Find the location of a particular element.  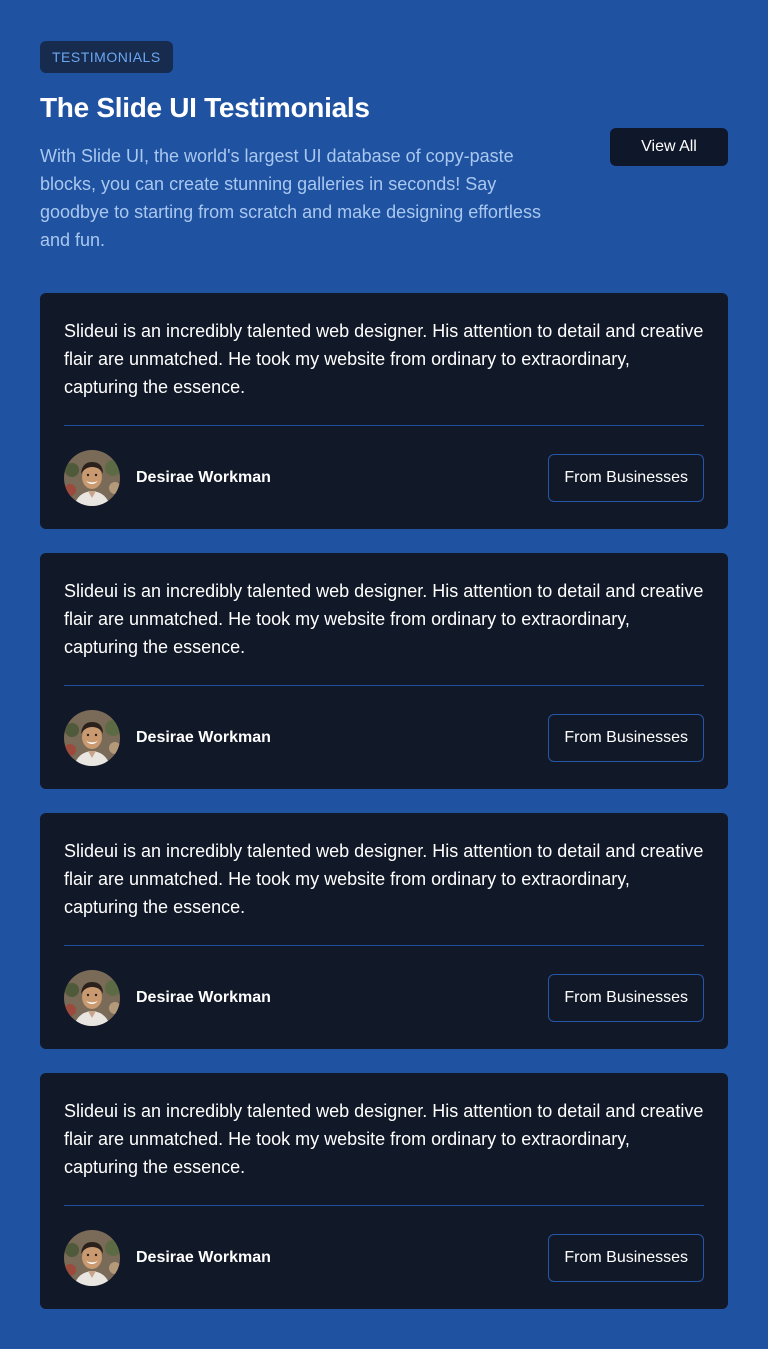

view-all-button: View All is located at coordinates (669, 147).